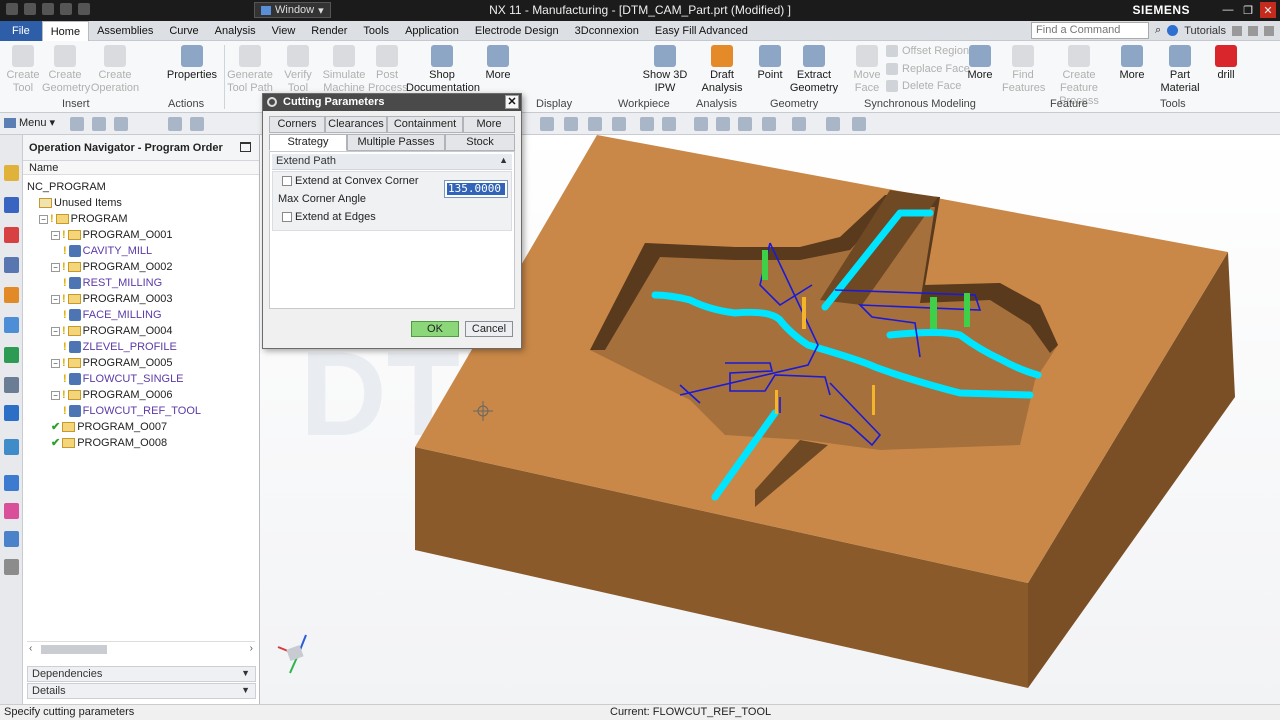 The image size is (1280, 720). What do you see at coordinates (107, 251) in the screenshot?
I see `operation-row: ! CAVITY_MILL` at bounding box center [107, 251].